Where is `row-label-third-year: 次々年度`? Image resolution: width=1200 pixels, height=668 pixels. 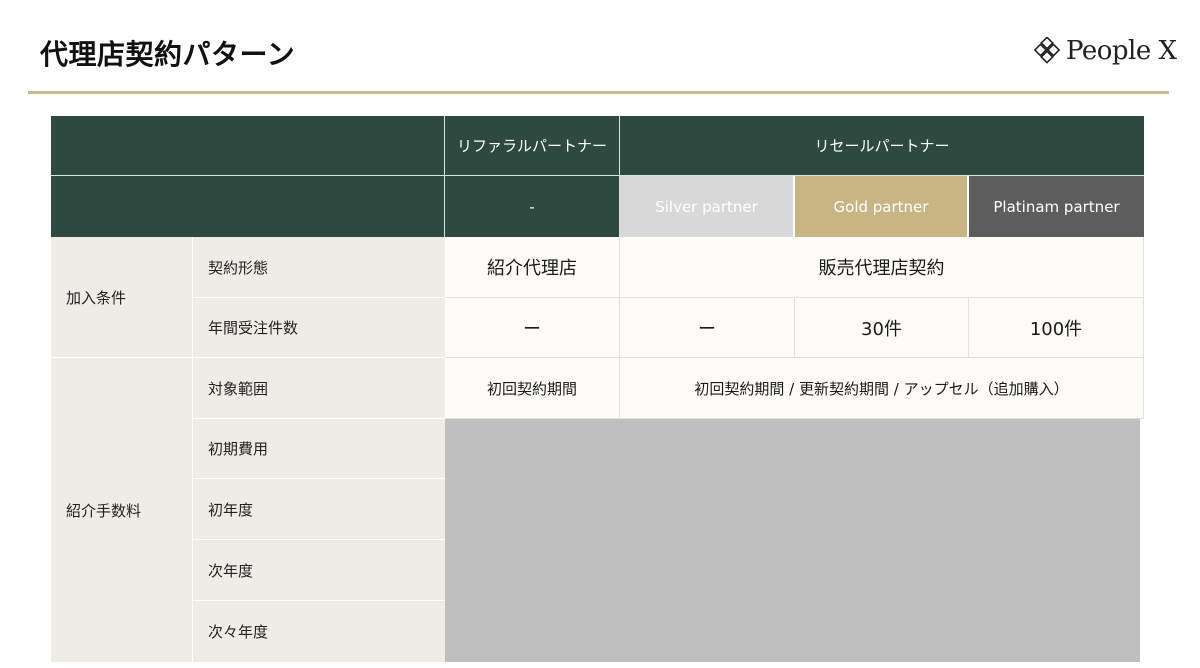
row-label-third-year: 次々年度 is located at coordinates (319, 631).